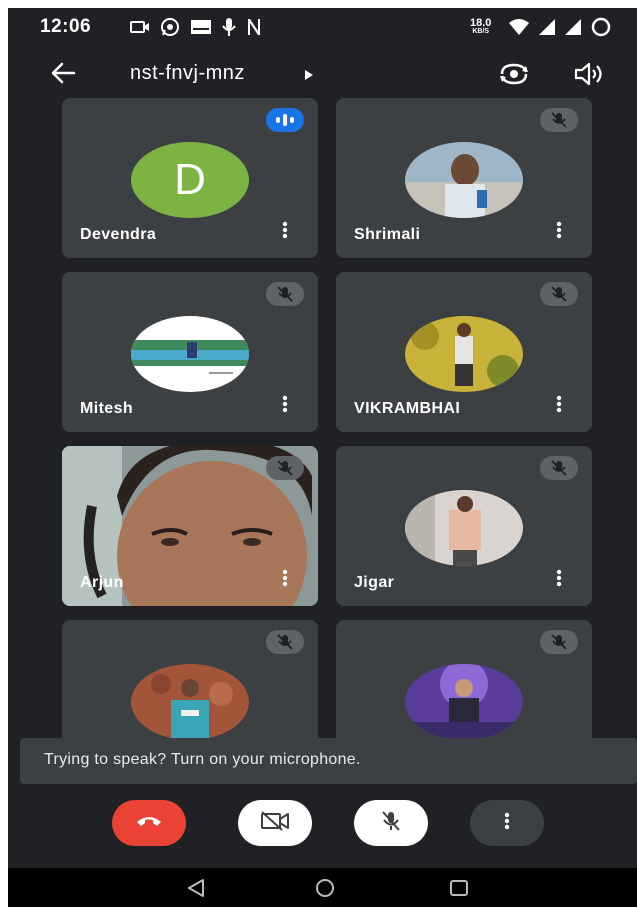 Image resolution: width=637 pixels, height=907 pixels. I want to click on participant-tile: VIKRAMBHAI, so click(464, 352).